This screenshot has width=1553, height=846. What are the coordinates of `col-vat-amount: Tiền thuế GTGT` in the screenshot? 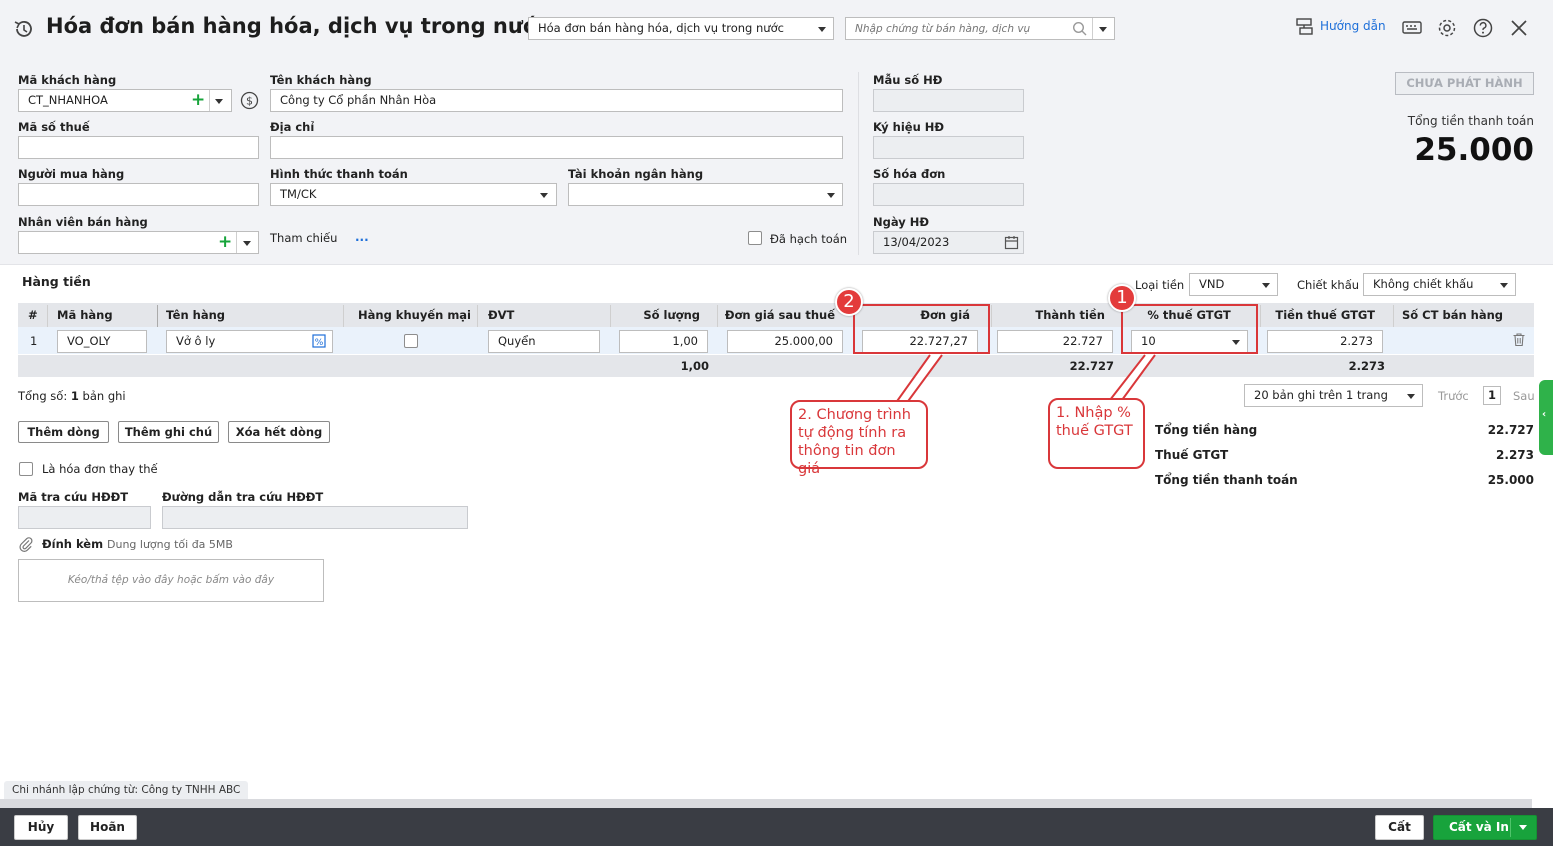 It's located at (1325, 315).